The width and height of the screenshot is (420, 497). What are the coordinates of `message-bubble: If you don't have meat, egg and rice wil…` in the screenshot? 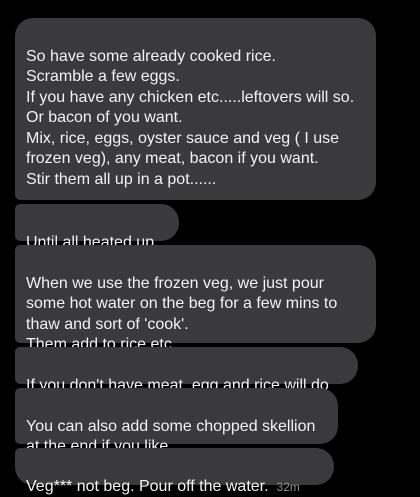 It's located at (186, 365).